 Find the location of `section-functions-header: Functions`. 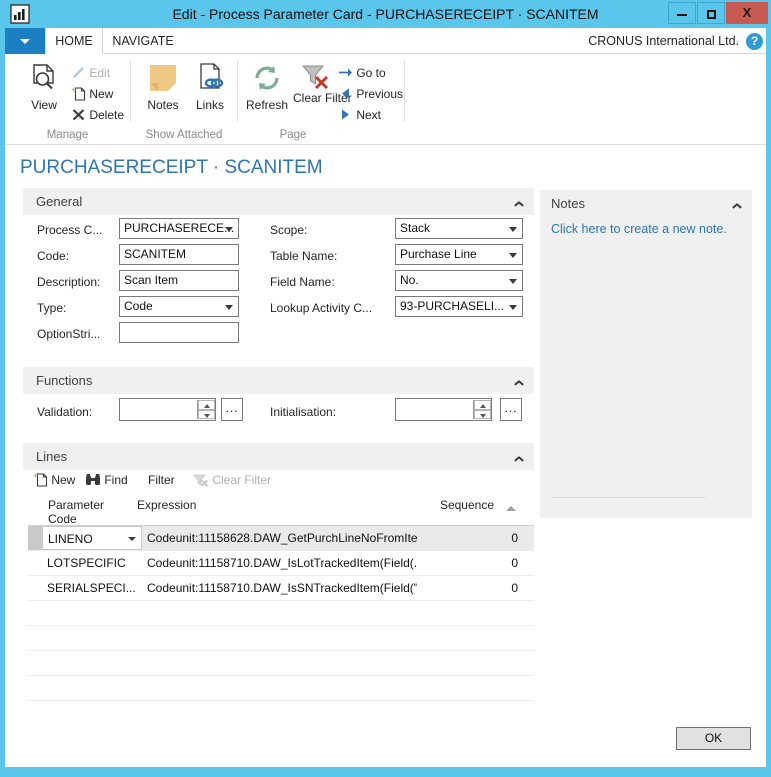

section-functions-header: Functions is located at coordinates (278, 380).